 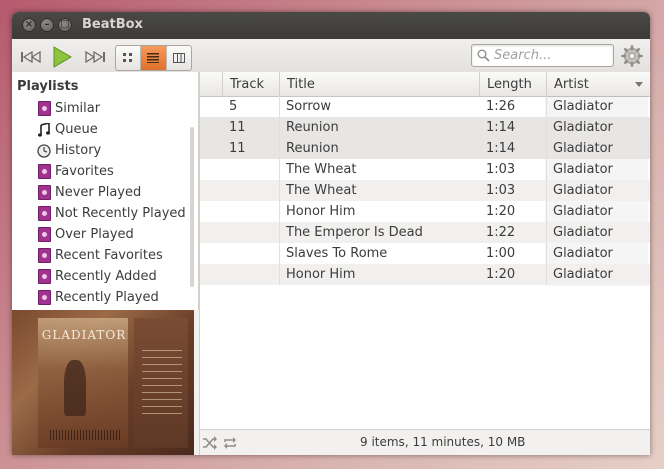 What do you see at coordinates (69, 150) in the screenshot?
I see `sidebar-item-history: History` at bounding box center [69, 150].